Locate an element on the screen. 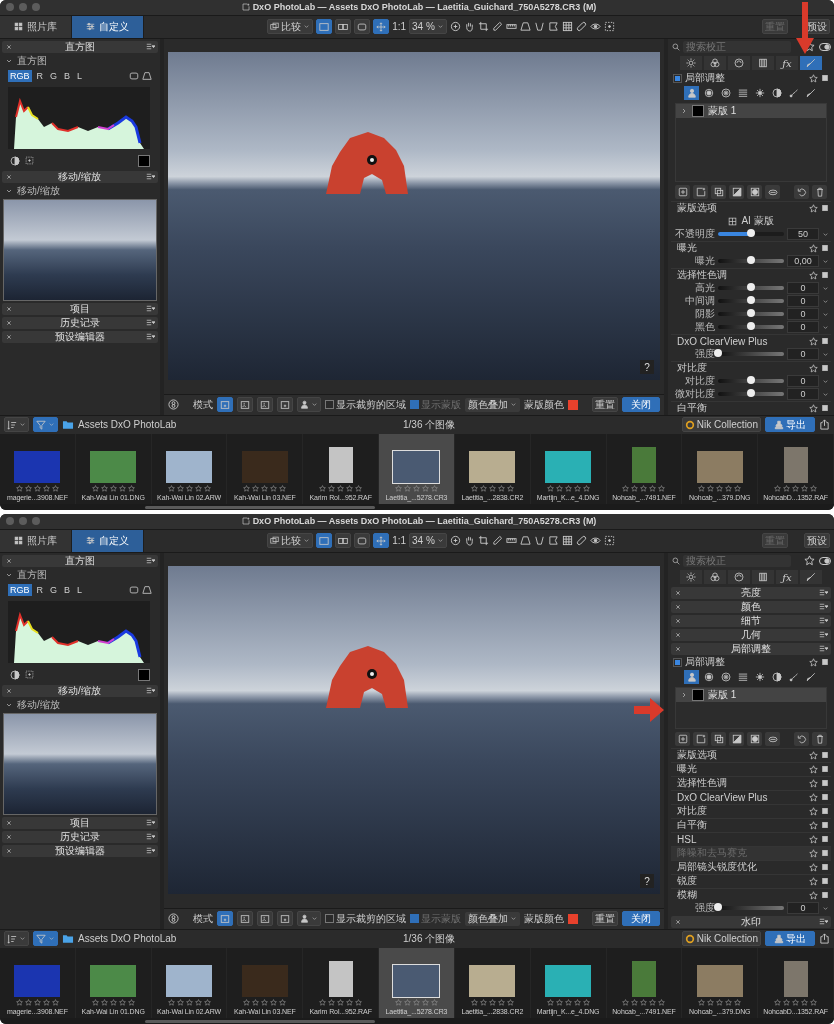 The image size is (834, 1024). palette-header: 预设编辑器 is located at coordinates (80, 850).